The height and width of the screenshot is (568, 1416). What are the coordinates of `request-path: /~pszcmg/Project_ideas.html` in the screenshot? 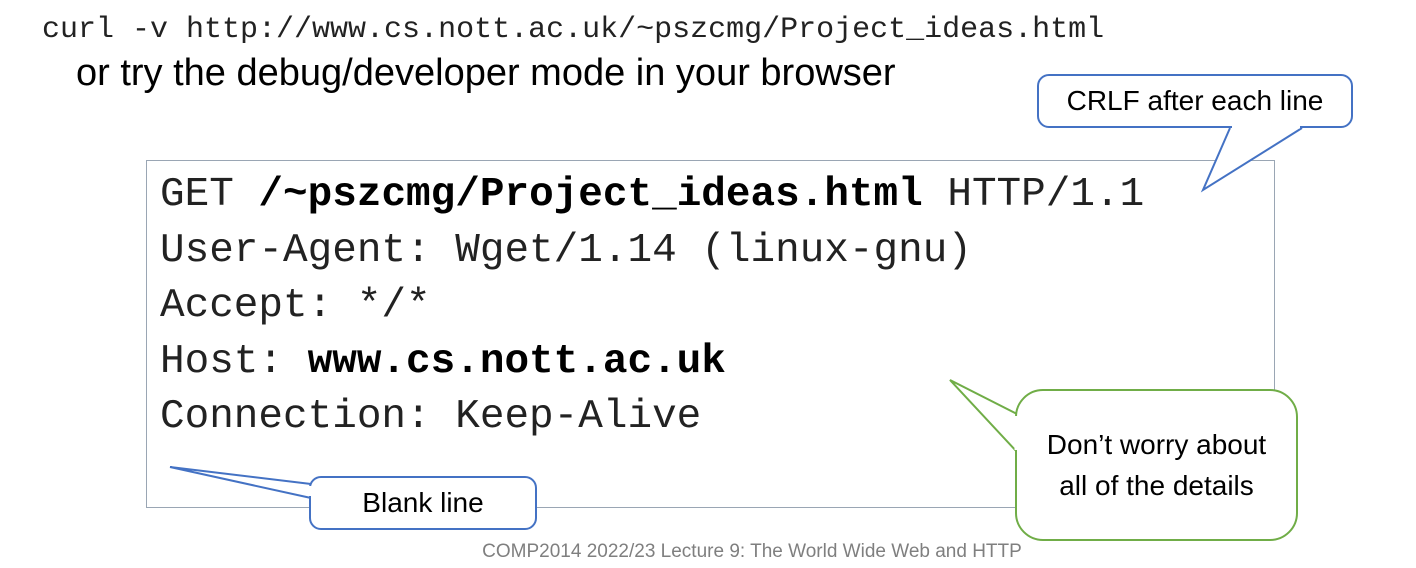 It's located at (590, 195).